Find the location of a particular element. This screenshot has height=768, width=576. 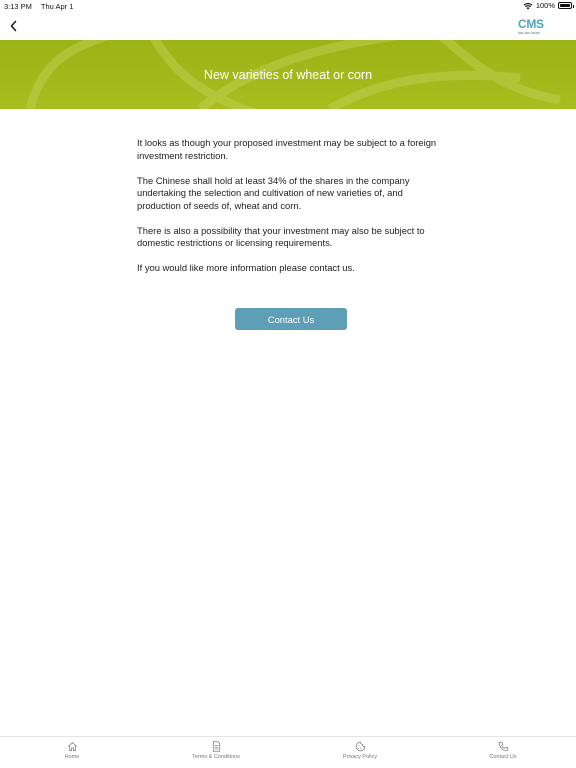

tab-terms: Terms & Conditions is located at coordinates (216, 750).